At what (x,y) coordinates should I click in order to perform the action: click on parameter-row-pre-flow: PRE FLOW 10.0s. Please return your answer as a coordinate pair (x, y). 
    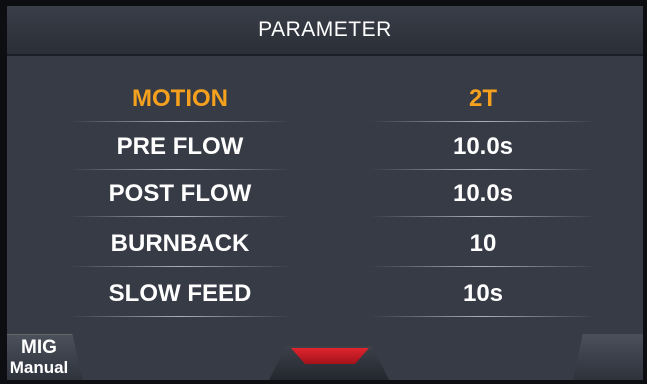
    Looking at the image, I should click on (325, 147).